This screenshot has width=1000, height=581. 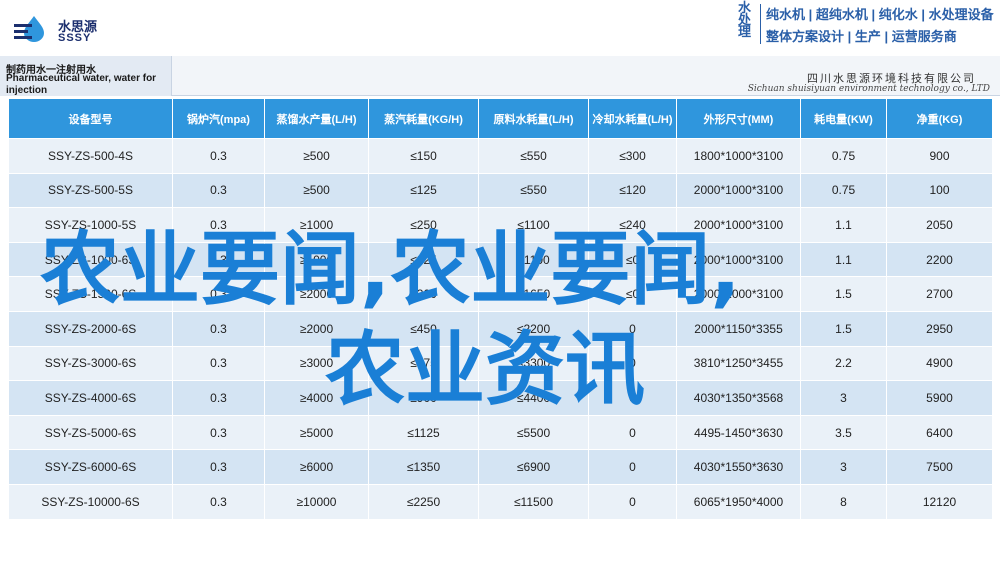 I want to click on header-distilled-output: 蒸馏水产量(L/H), so click(x=316, y=118).